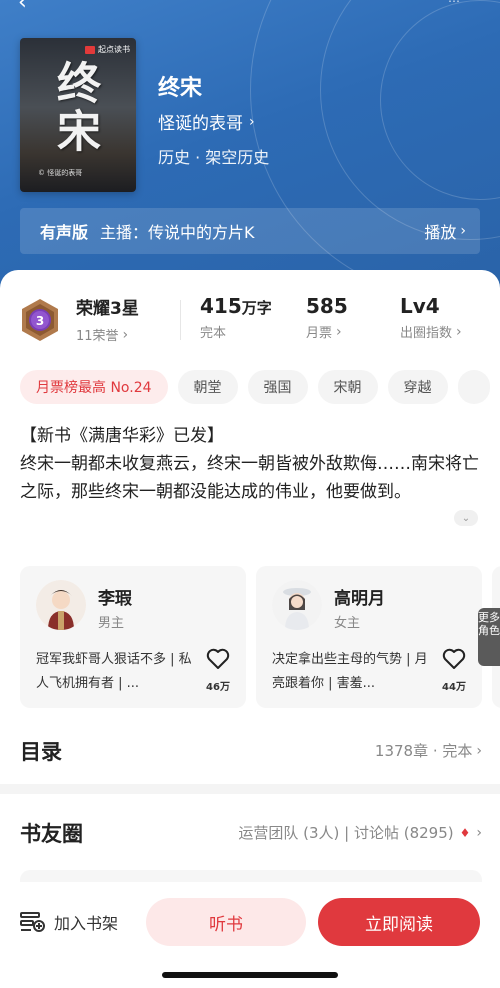 The height and width of the screenshot is (988, 500). I want to click on honor-stat: 荣耀3星 11荣誉 ›, so click(107, 319).